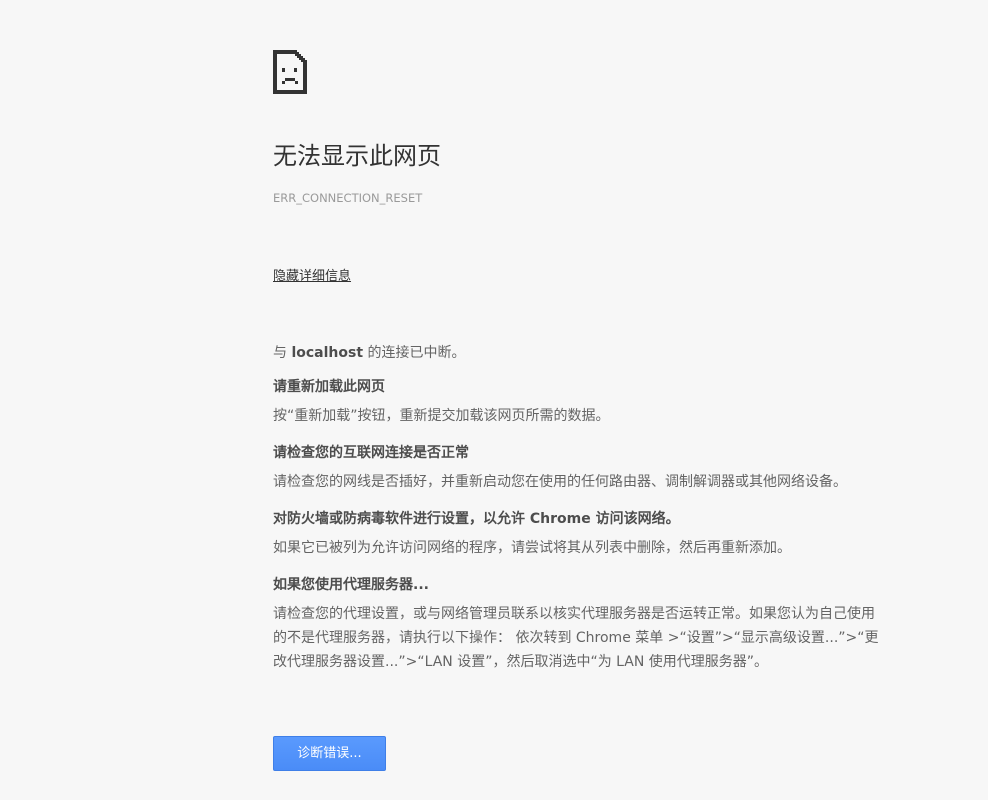  What do you see at coordinates (282, 353) in the screenshot?
I see `summary-prefix: 与` at bounding box center [282, 353].